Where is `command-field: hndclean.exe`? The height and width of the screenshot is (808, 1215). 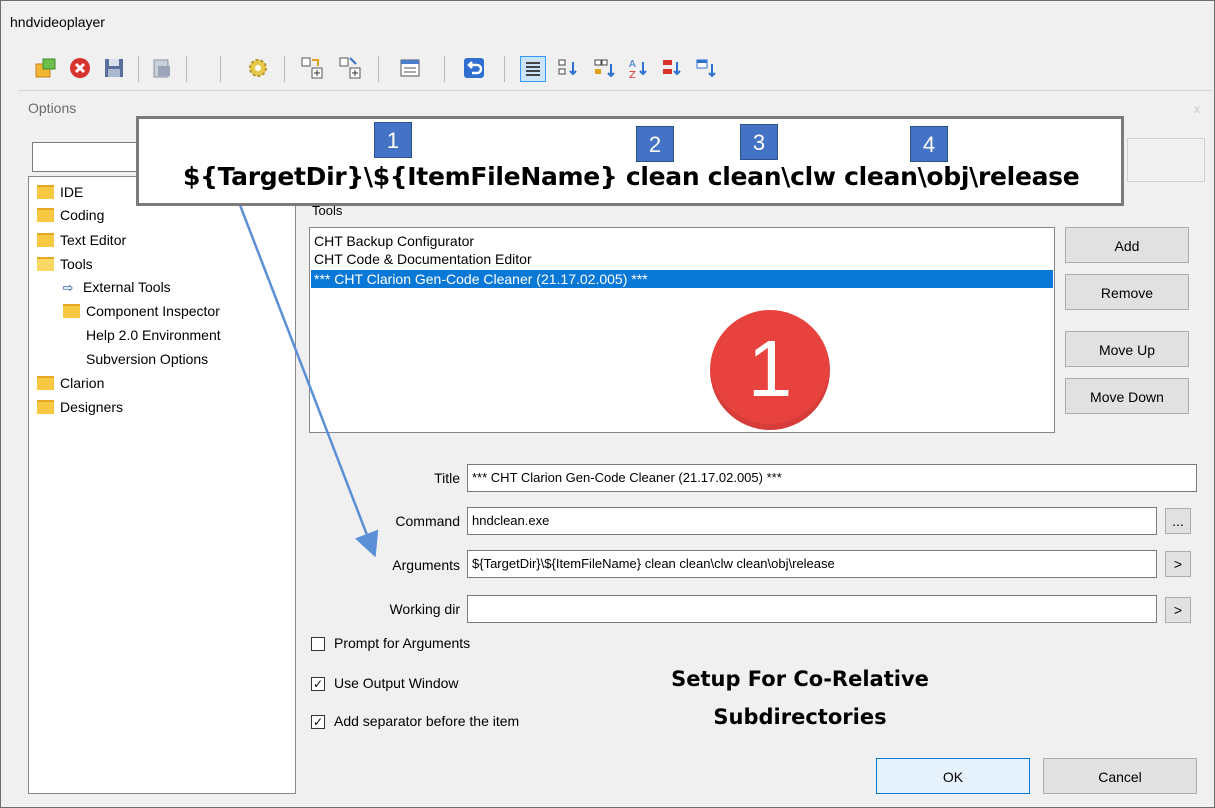
command-field: hndclean.exe is located at coordinates (812, 521).